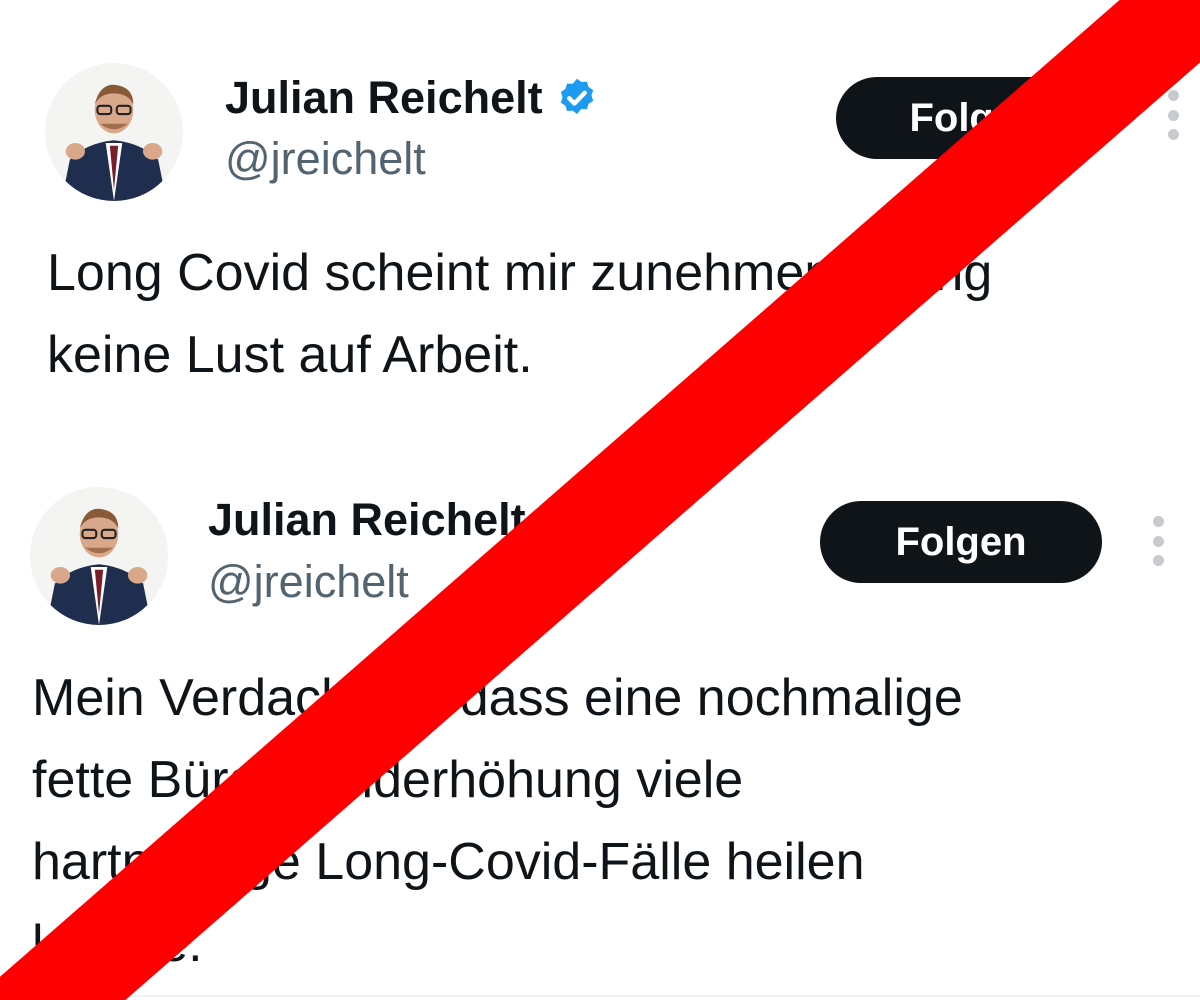 The width and height of the screenshot is (1200, 1000). I want to click on divider, so click(620, 996).